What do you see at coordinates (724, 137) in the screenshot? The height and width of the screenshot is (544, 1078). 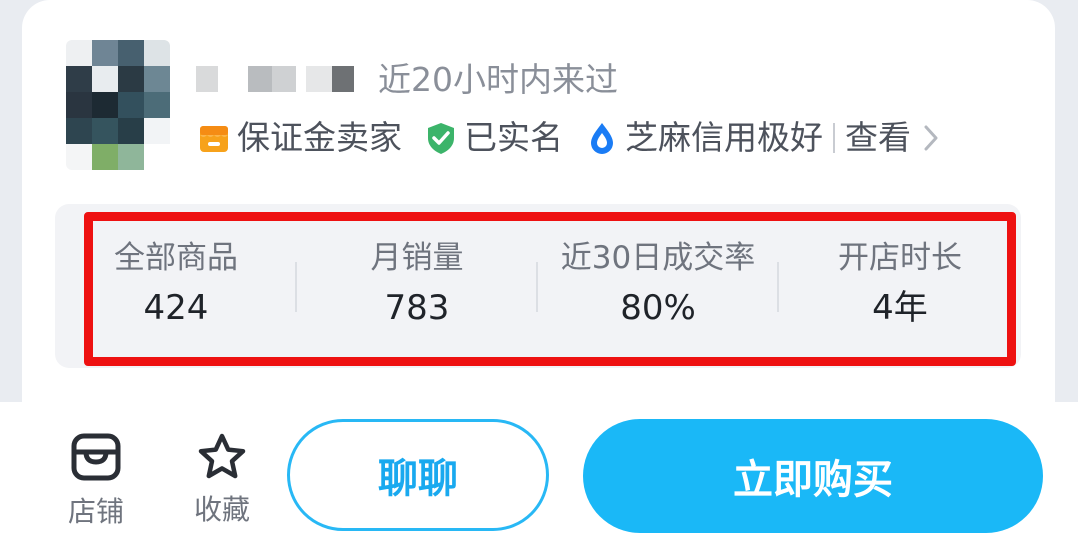 I see `badge-label: 芝麻信用极好` at bounding box center [724, 137].